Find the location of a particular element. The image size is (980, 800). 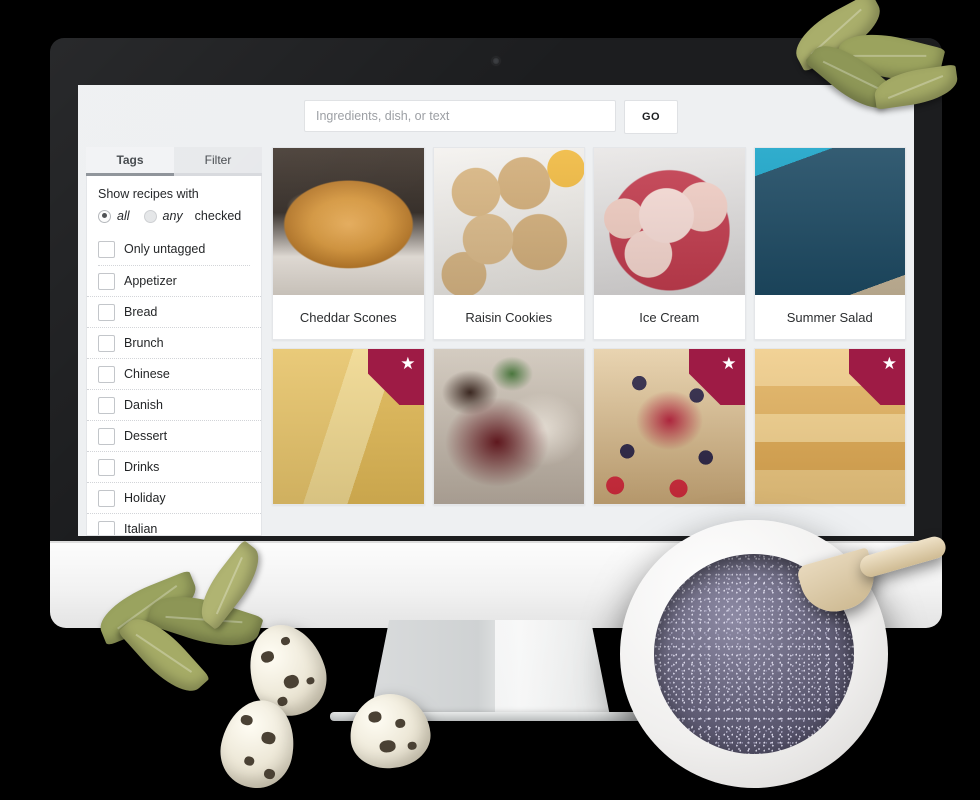

recipe-title: Summer Salad is located at coordinates (829, 317).